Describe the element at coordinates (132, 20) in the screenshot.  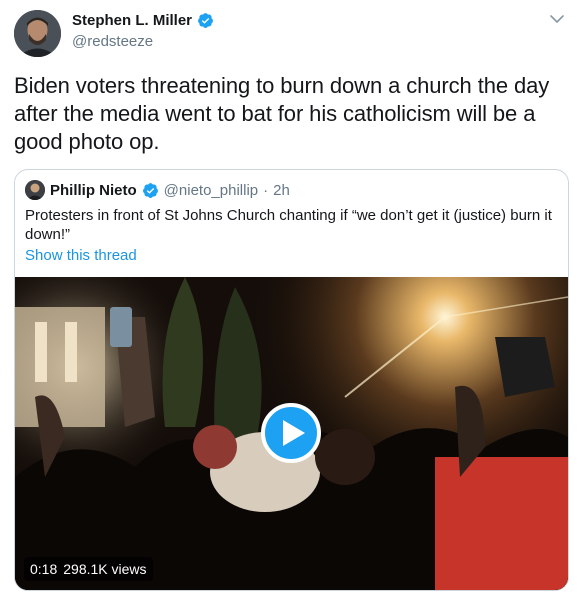
I see `author-display-name: Stephen L. Miller` at that location.